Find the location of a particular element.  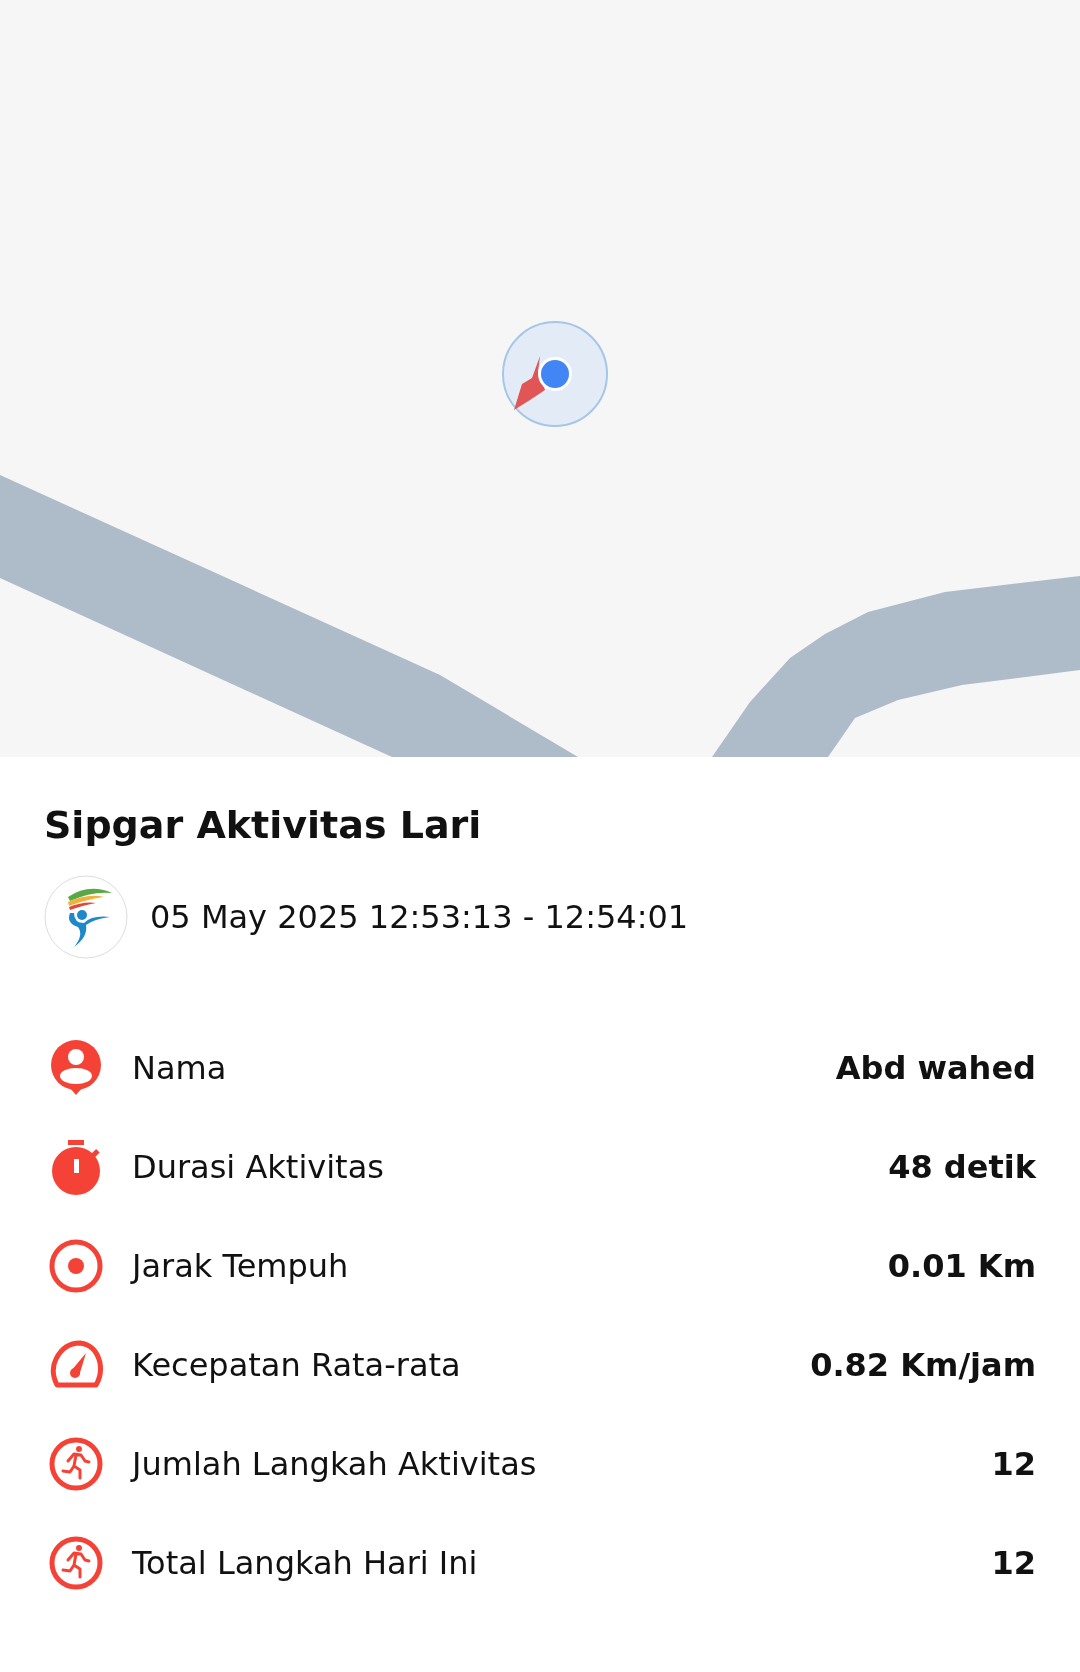

stat-value: 48 detik is located at coordinates (962, 1167).